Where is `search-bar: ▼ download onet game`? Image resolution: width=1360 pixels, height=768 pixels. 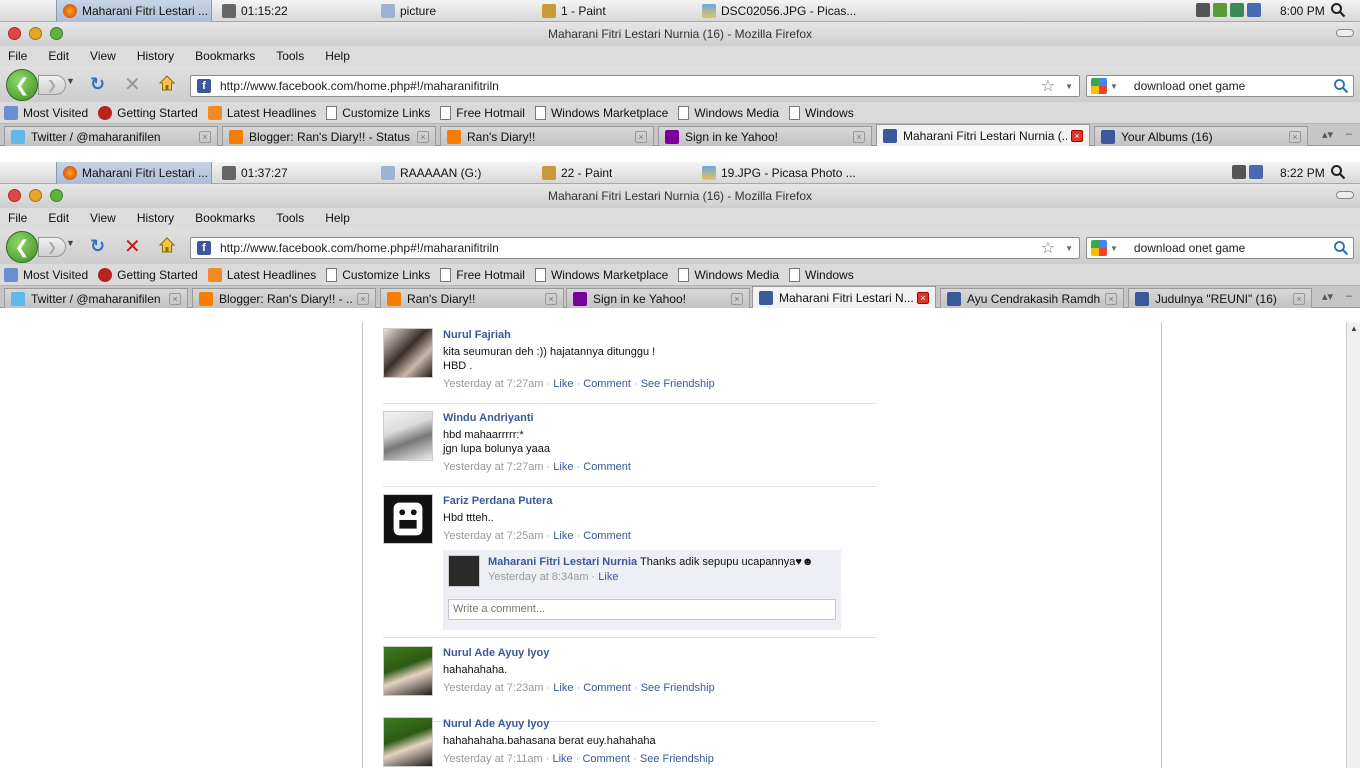 search-bar: ▼ download onet game is located at coordinates (1220, 86).